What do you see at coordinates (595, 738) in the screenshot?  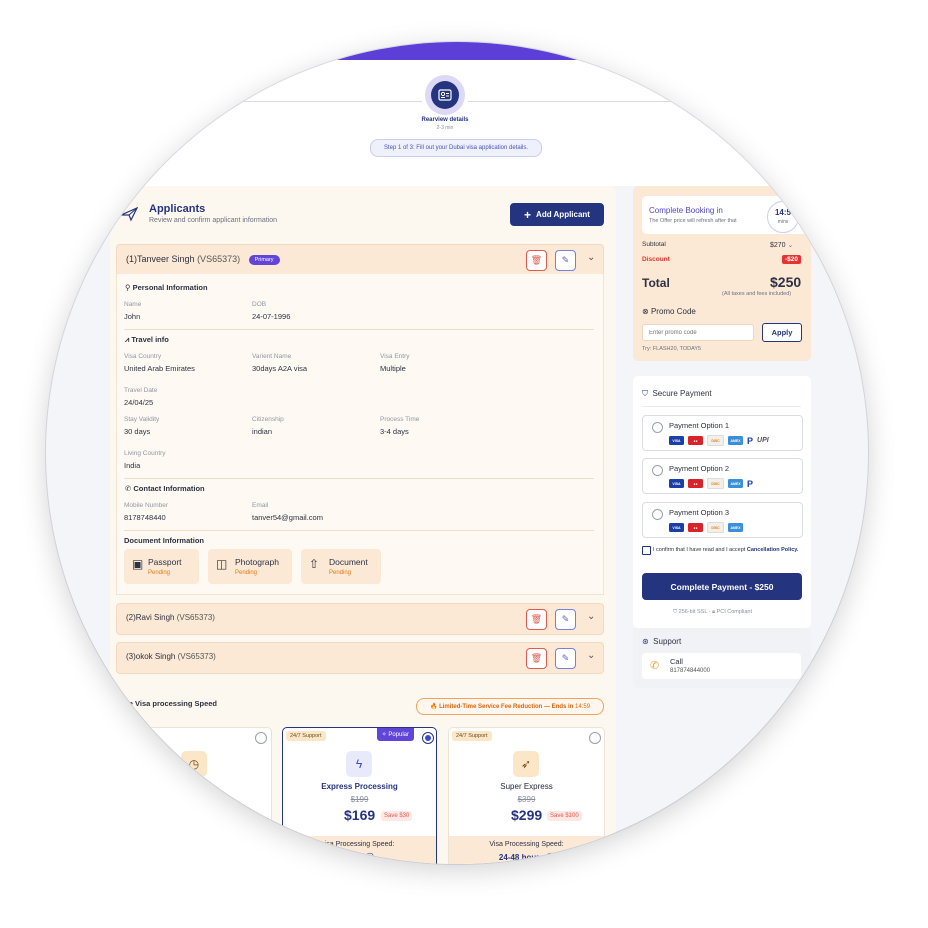 I see `super-express-radio` at bounding box center [595, 738].